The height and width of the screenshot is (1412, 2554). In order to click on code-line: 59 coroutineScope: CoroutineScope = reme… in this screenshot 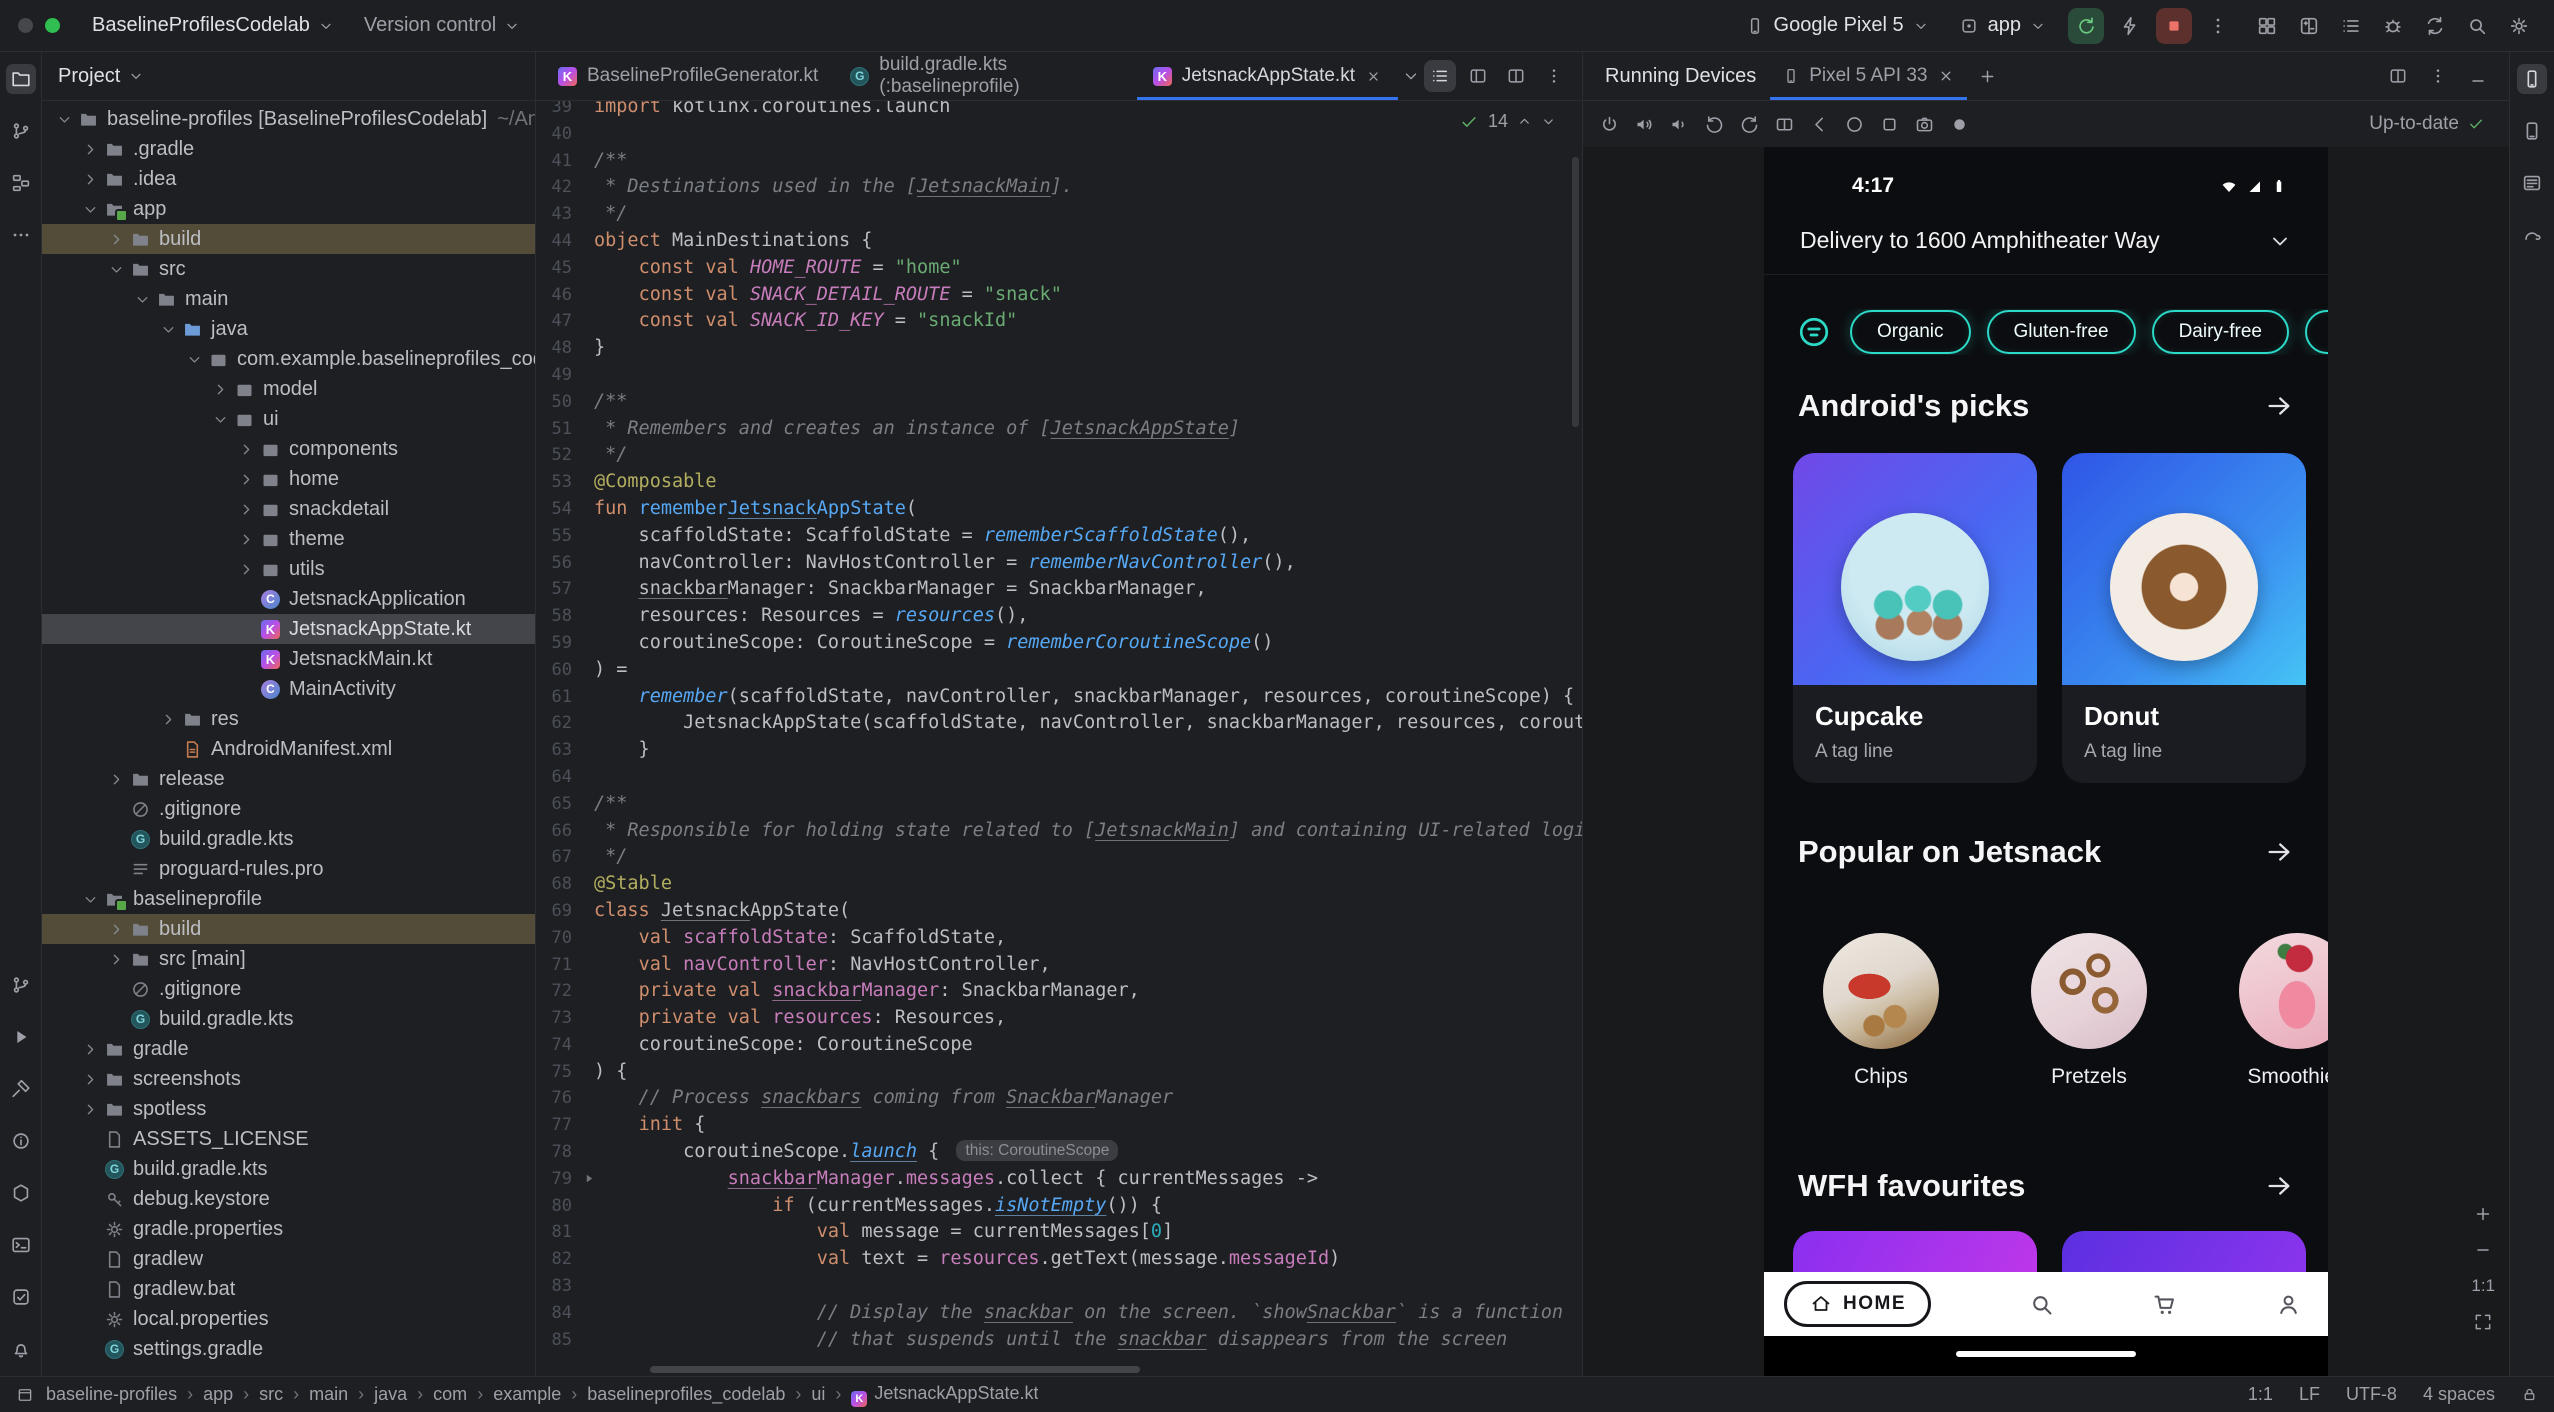, I will do `click(1059, 643)`.